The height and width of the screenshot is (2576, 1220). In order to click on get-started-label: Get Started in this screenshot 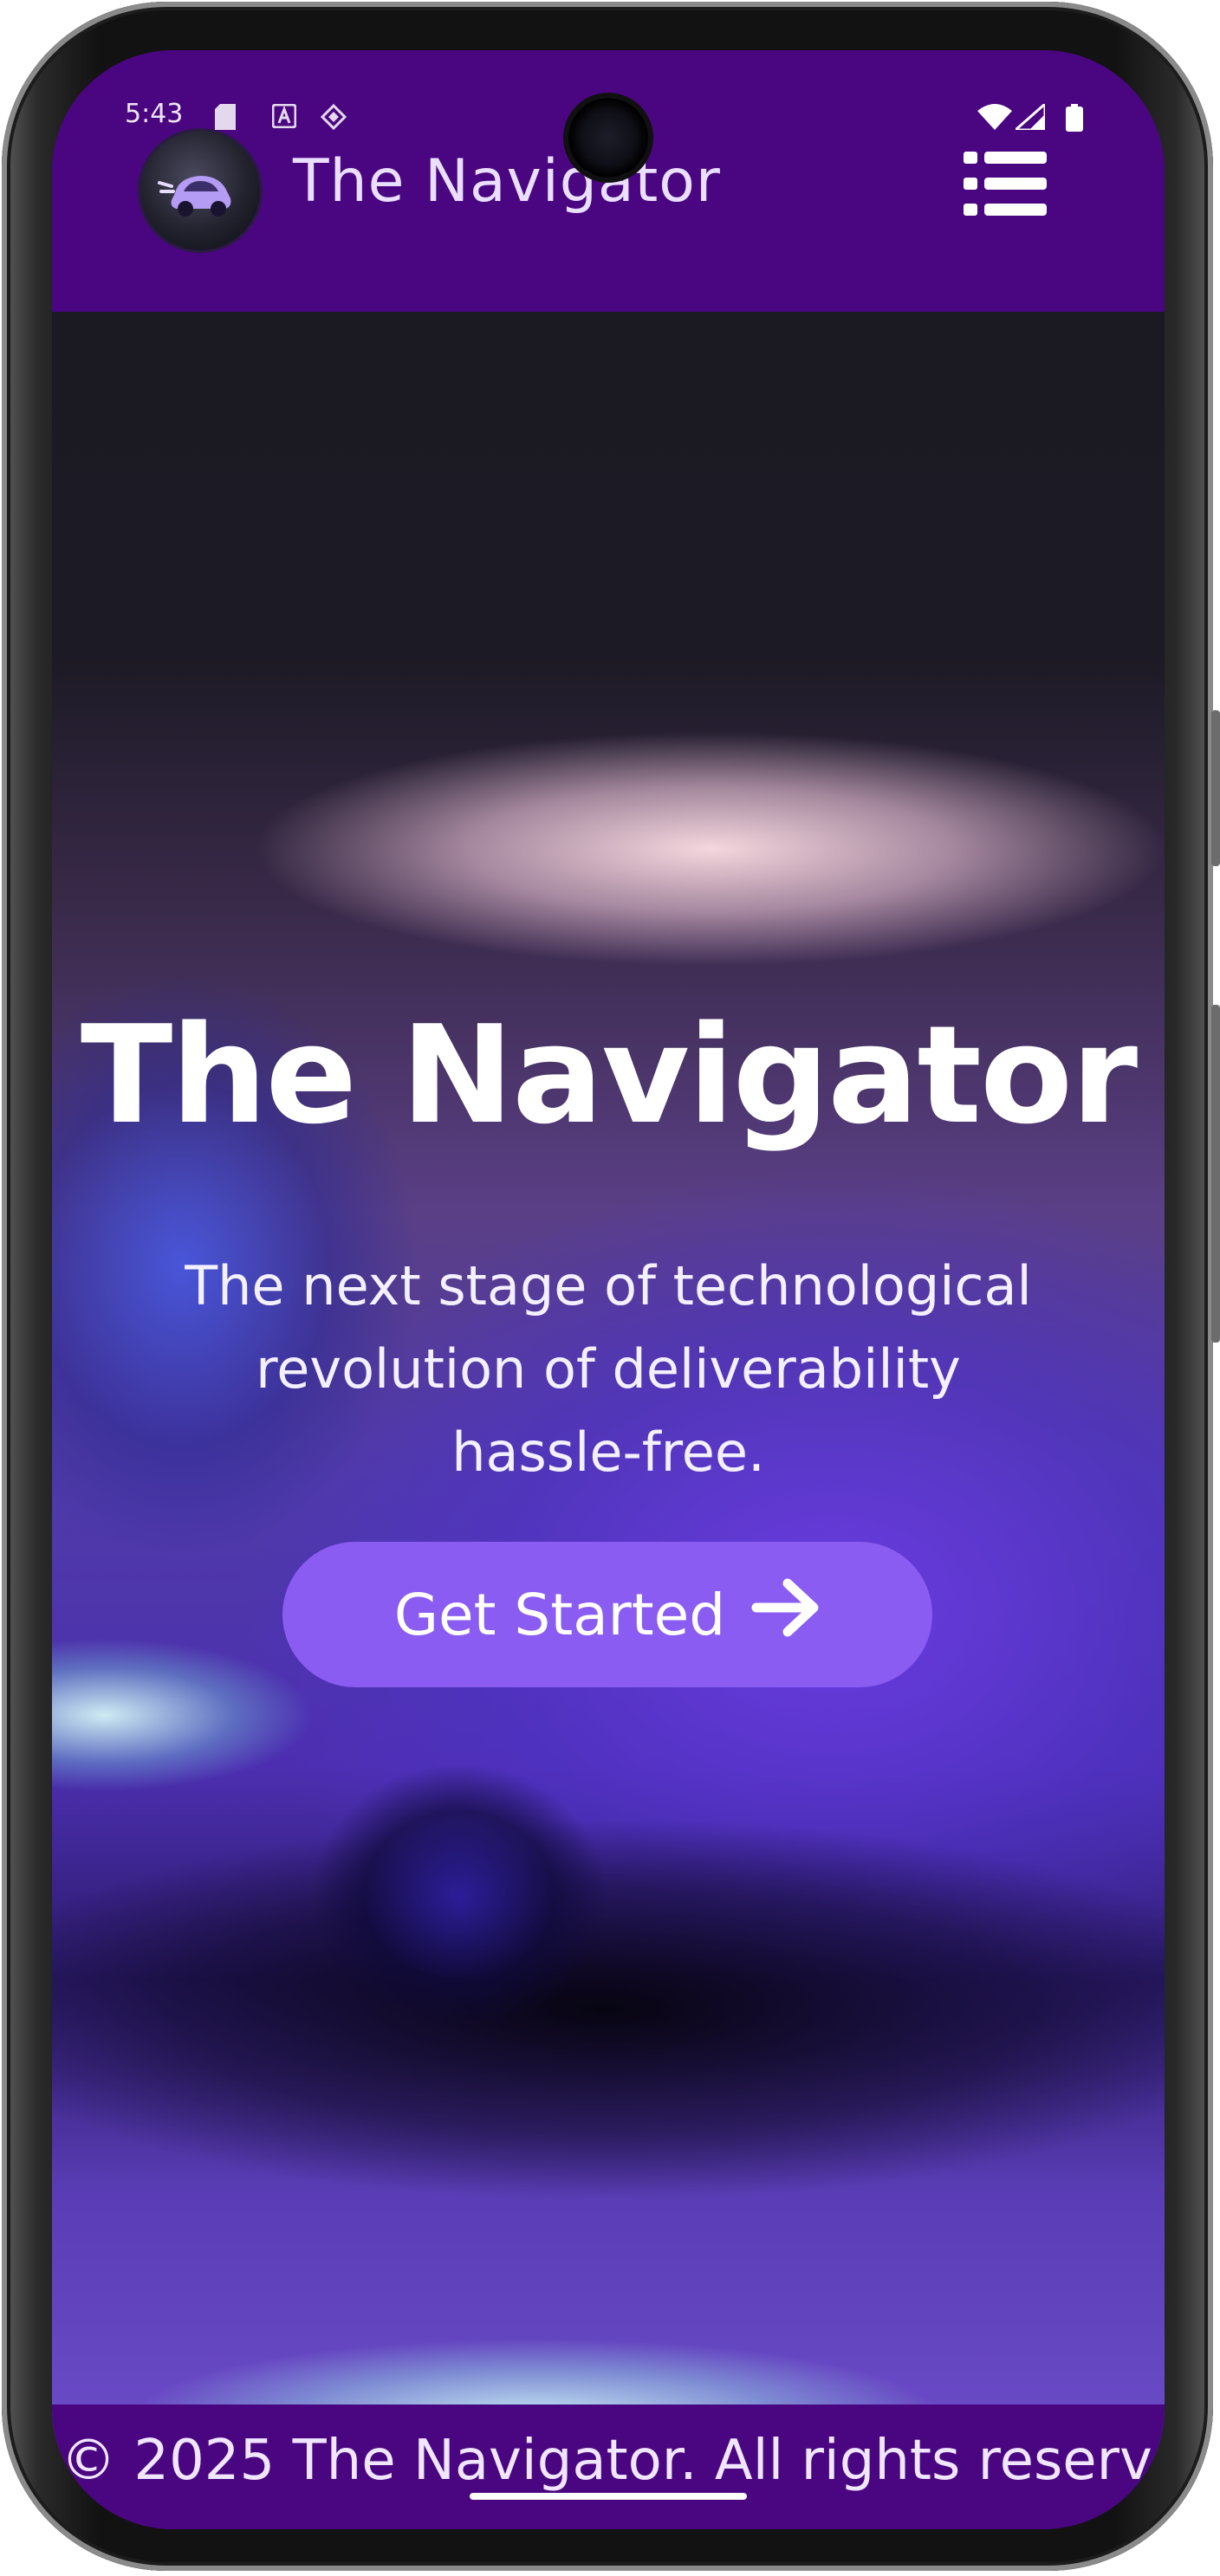, I will do `click(559, 1614)`.